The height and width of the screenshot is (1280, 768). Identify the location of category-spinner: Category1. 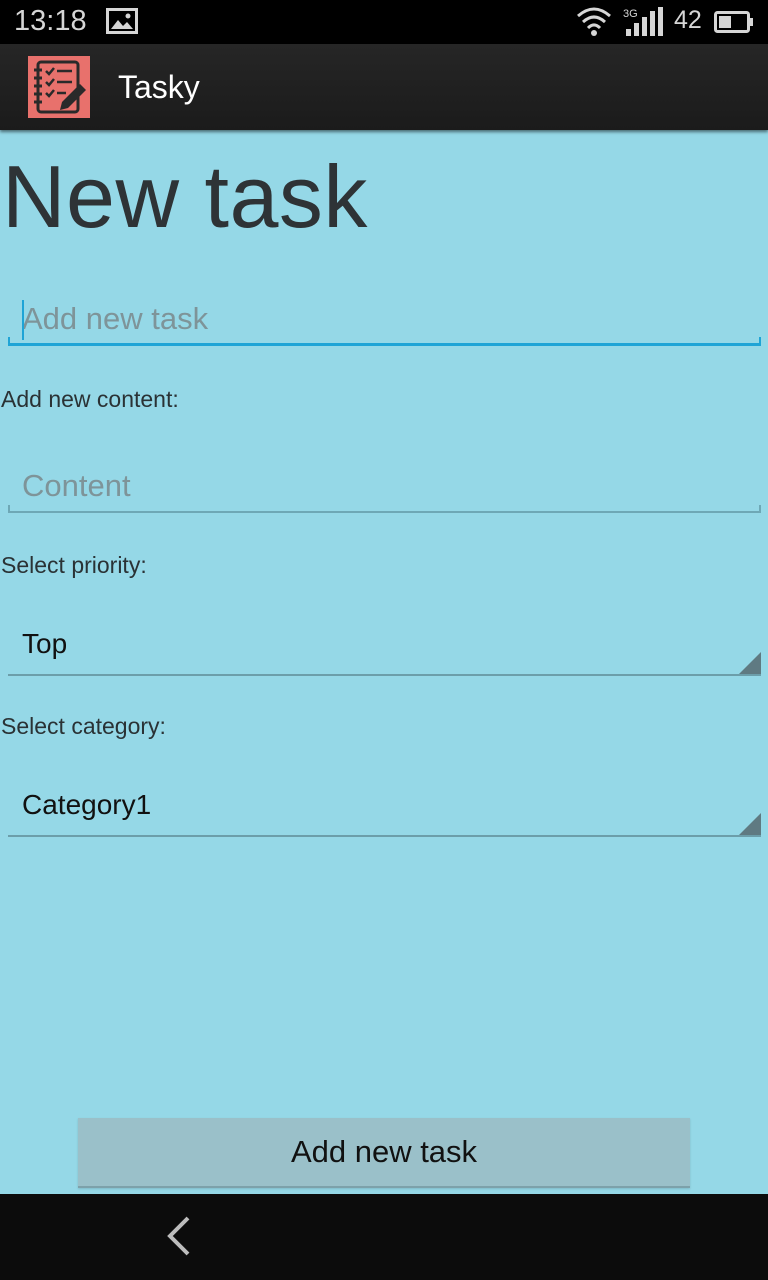
(384, 812).